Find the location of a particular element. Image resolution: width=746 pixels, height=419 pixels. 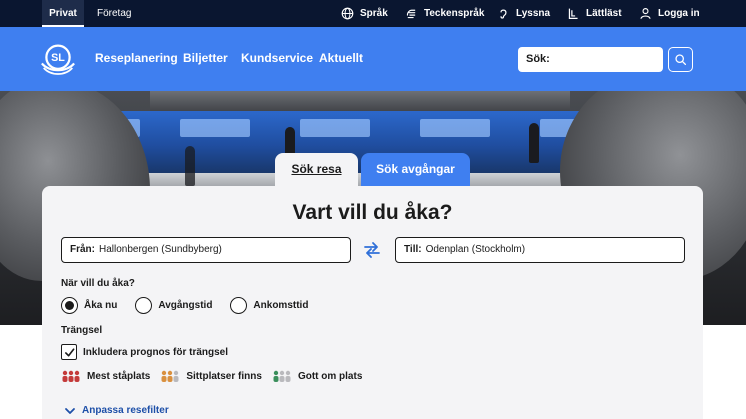

from-field: Från: Hallonbergen (Sundbyberg) is located at coordinates (206, 250).